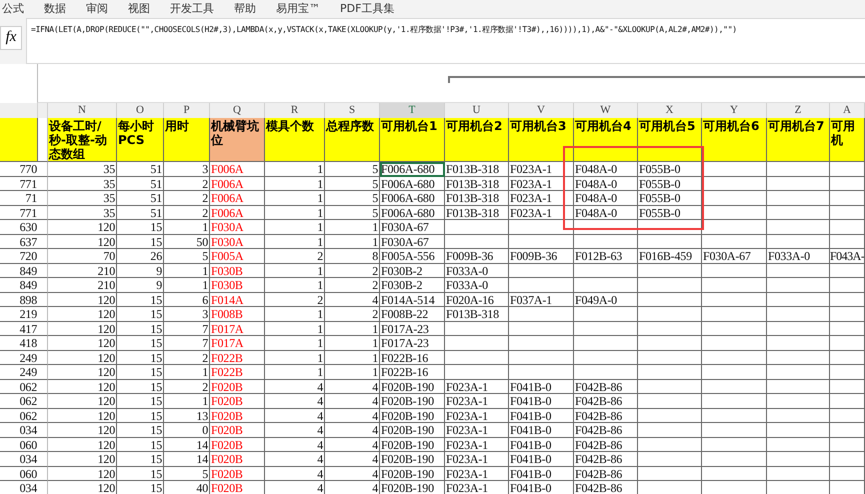 The height and width of the screenshot is (494, 865). What do you see at coordinates (187, 343) in the screenshot?
I see `table-cell: 7` at bounding box center [187, 343].